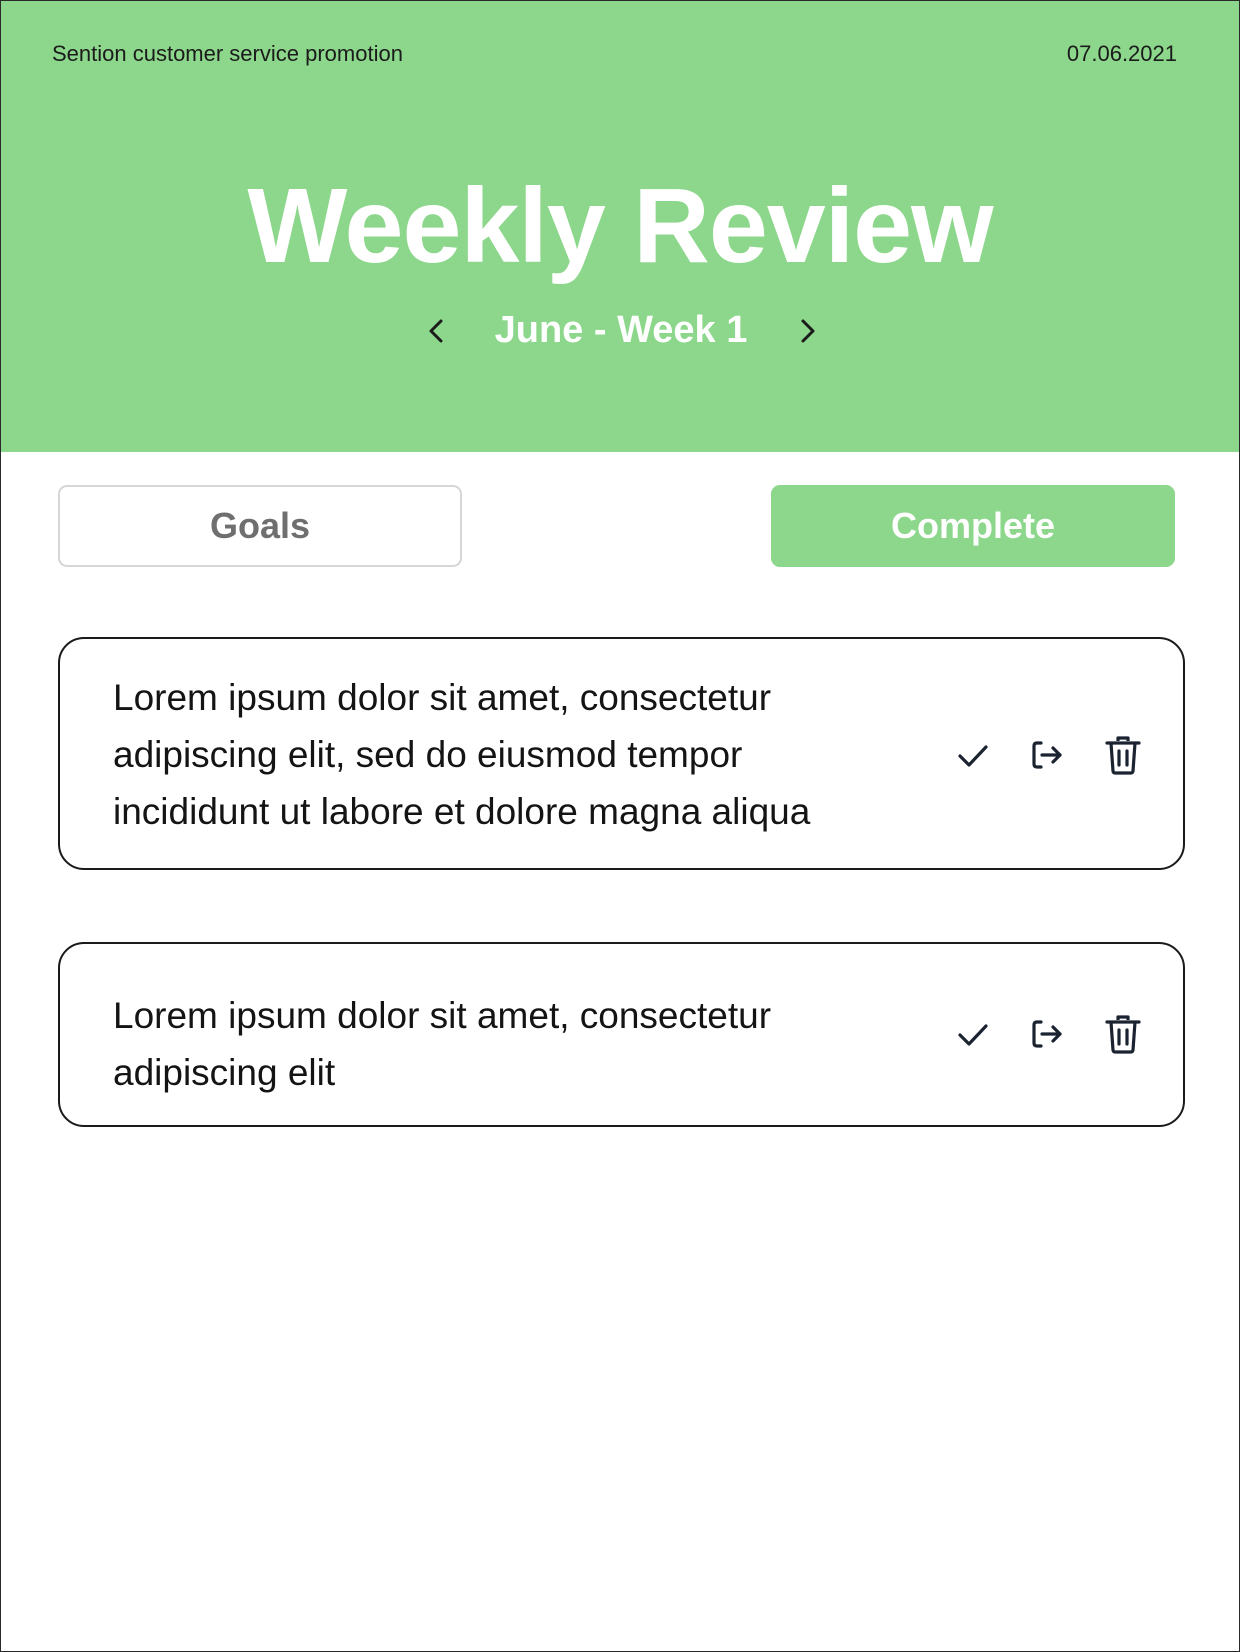  Describe the element at coordinates (227, 53) in the screenshot. I see `app-name: Sention customer service promotion` at that location.